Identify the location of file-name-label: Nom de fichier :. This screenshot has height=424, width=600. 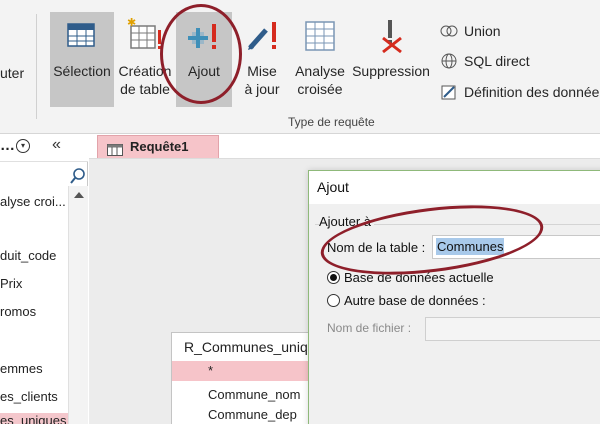
(369, 328).